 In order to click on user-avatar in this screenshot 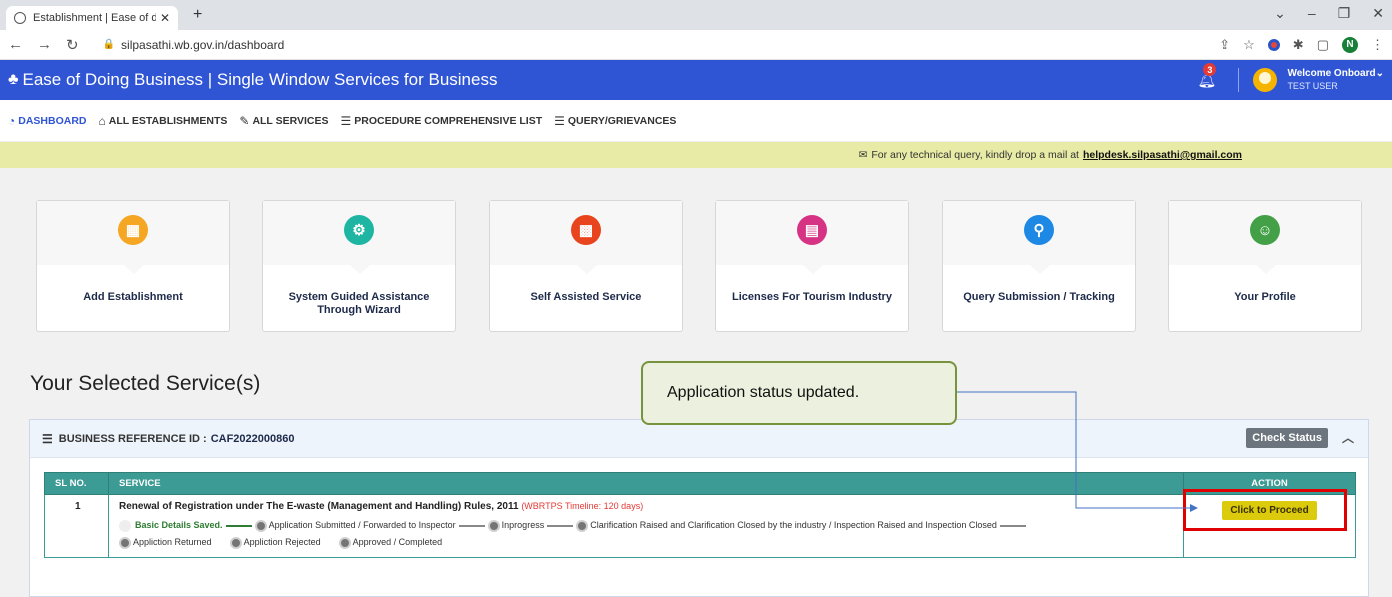, I will do `click(1265, 80)`.